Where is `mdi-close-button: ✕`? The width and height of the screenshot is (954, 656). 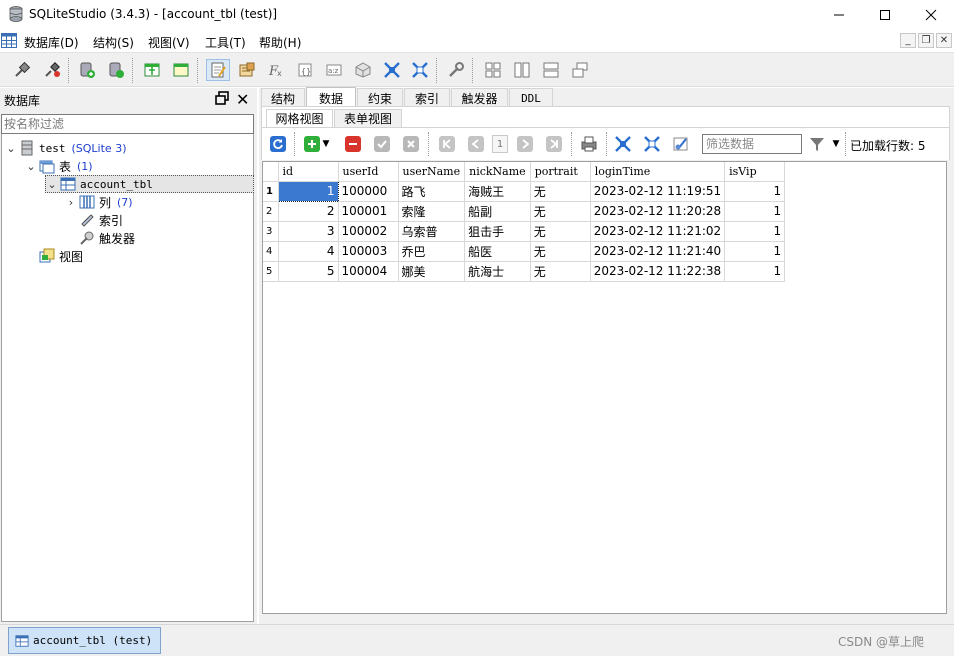
mdi-close-button: ✕ is located at coordinates (944, 40).